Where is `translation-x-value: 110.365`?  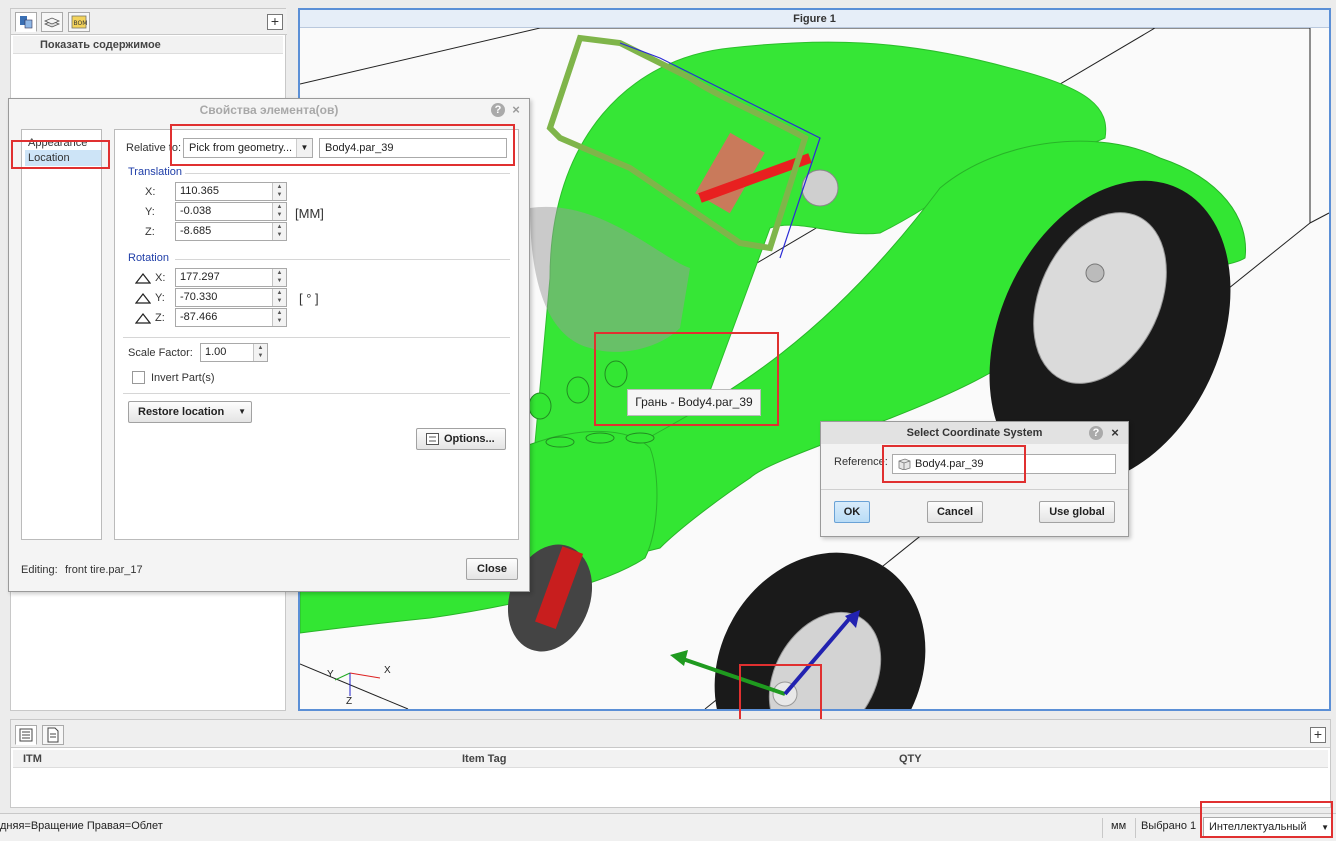 translation-x-value: 110.365 is located at coordinates (199, 191).